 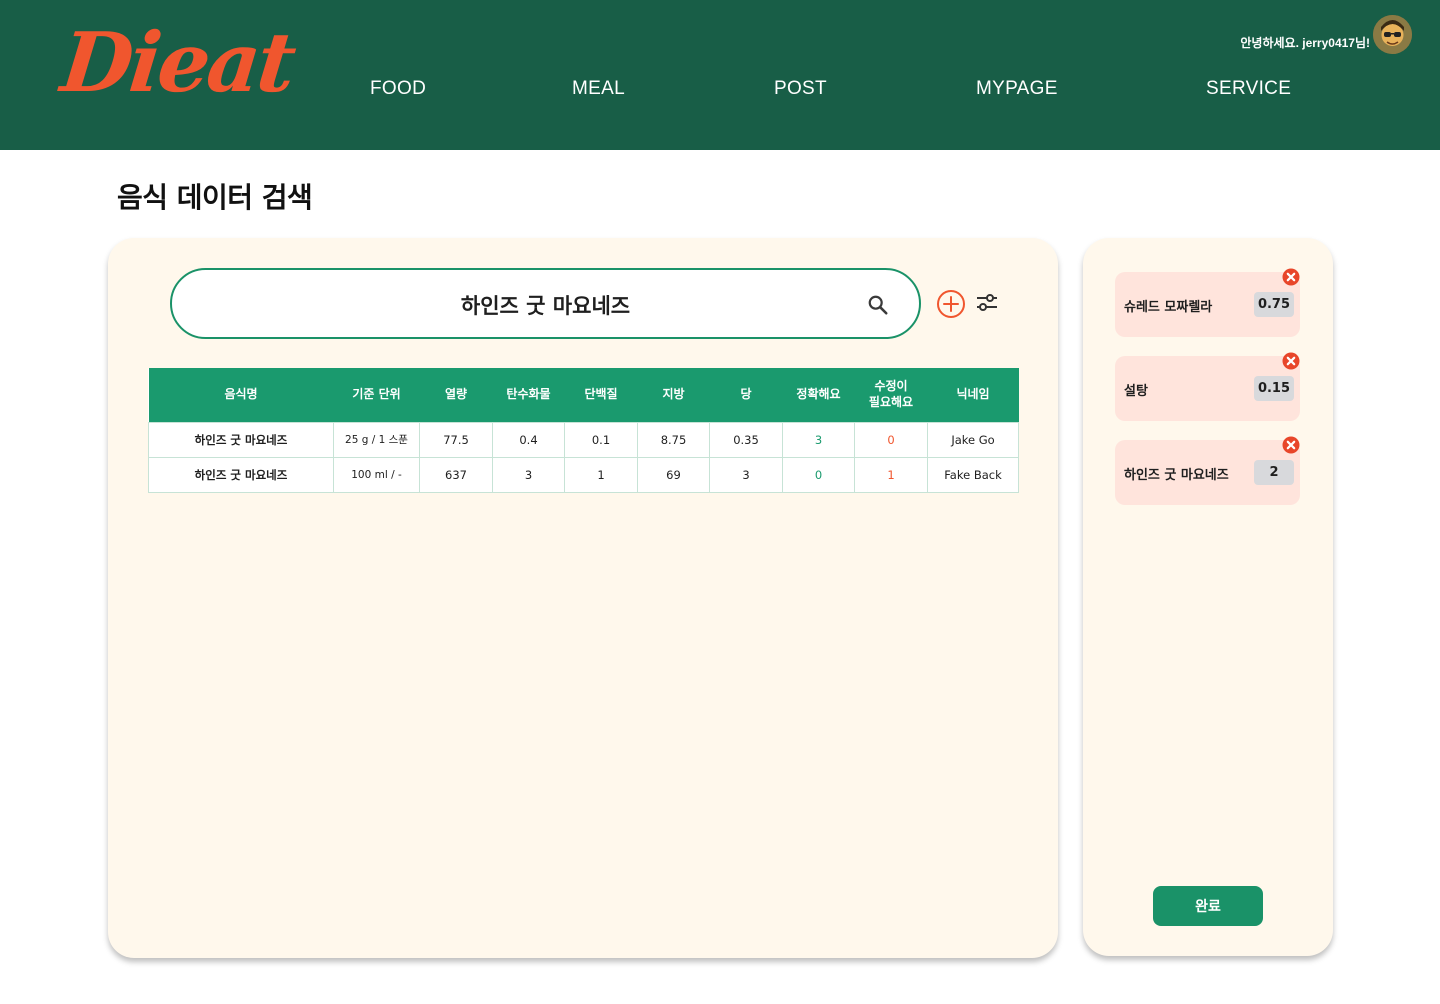 What do you see at coordinates (598, 89) in the screenshot?
I see `nav-item-meal: MEAL` at bounding box center [598, 89].